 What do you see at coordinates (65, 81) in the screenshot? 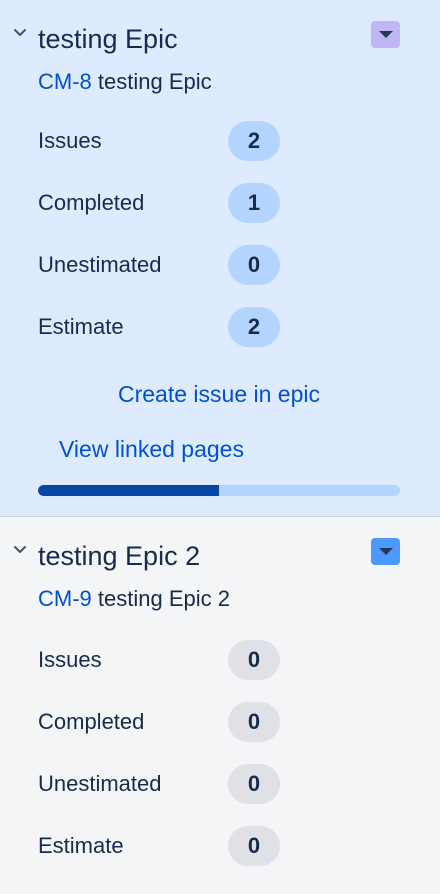
I see `issue-key-link: CM-8` at bounding box center [65, 81].